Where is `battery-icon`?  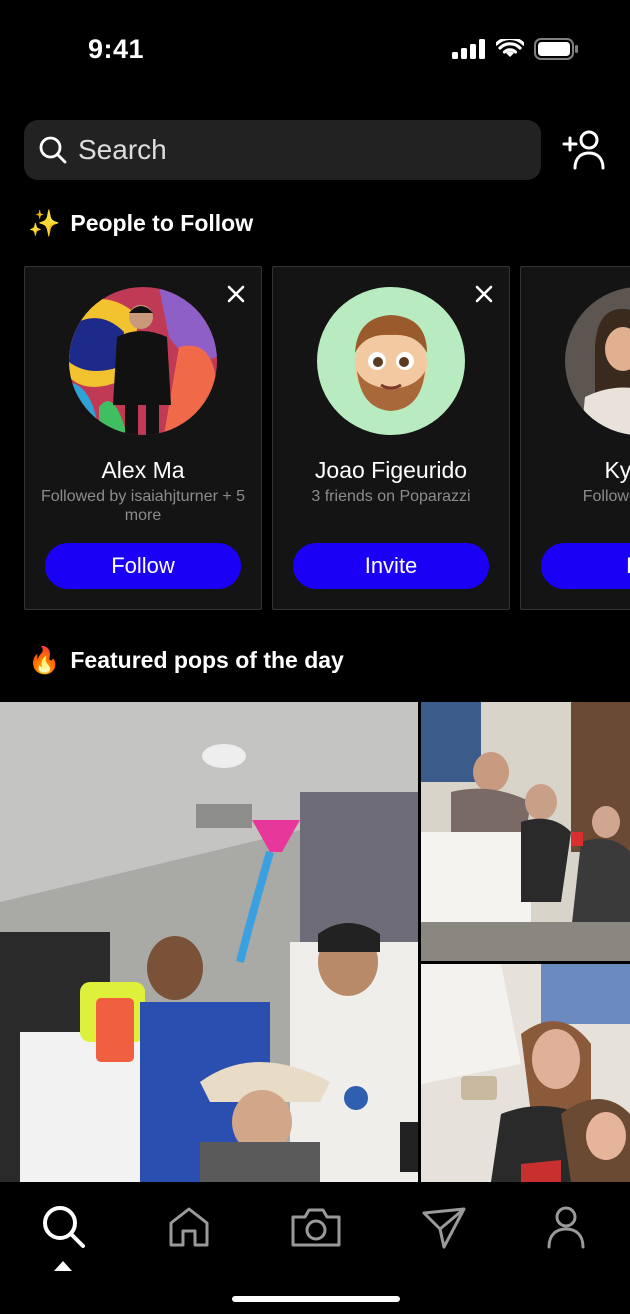 battery-icon is located at coordinates (556, 49).